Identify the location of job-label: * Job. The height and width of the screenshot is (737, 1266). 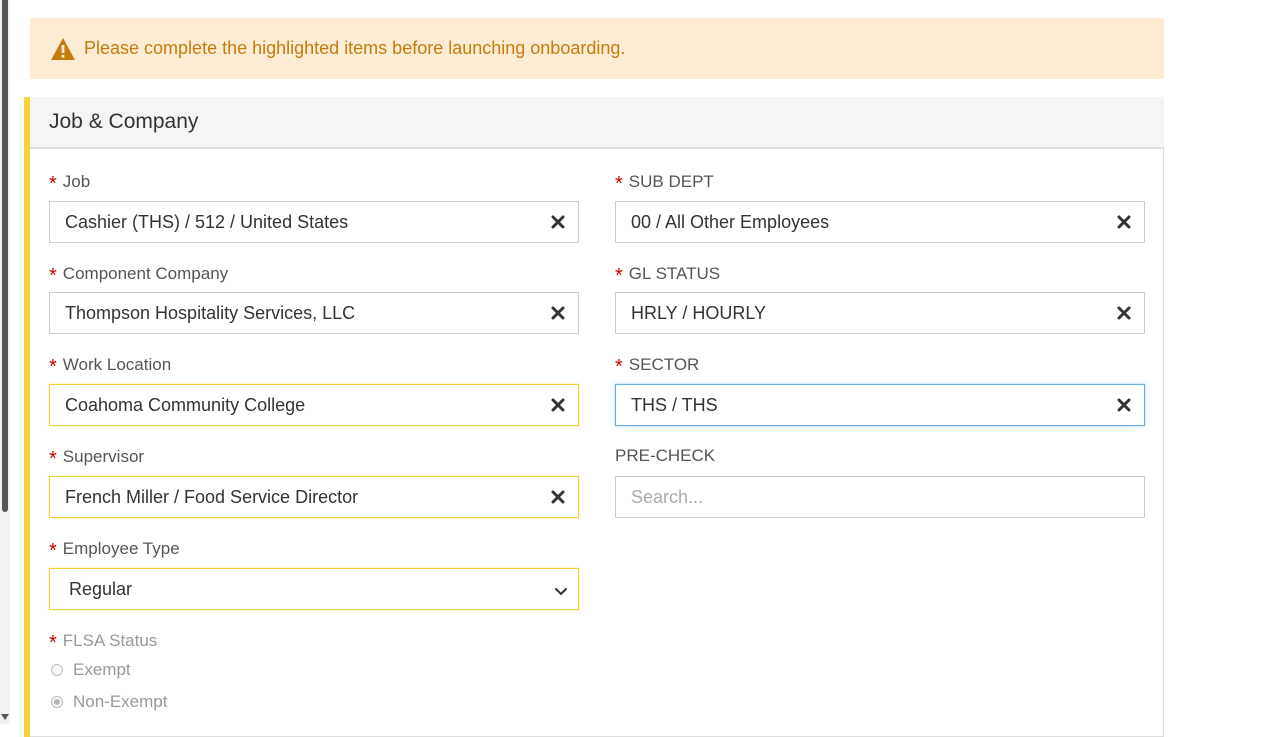
(70, 183).